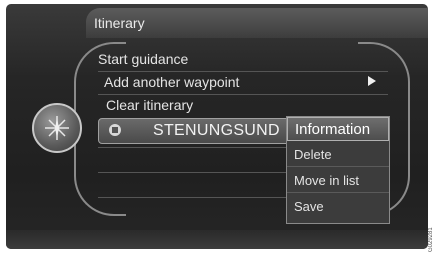 The image size is (438, 253). I want to click on destination-row: STENUNGSUND, so click(196, 131).